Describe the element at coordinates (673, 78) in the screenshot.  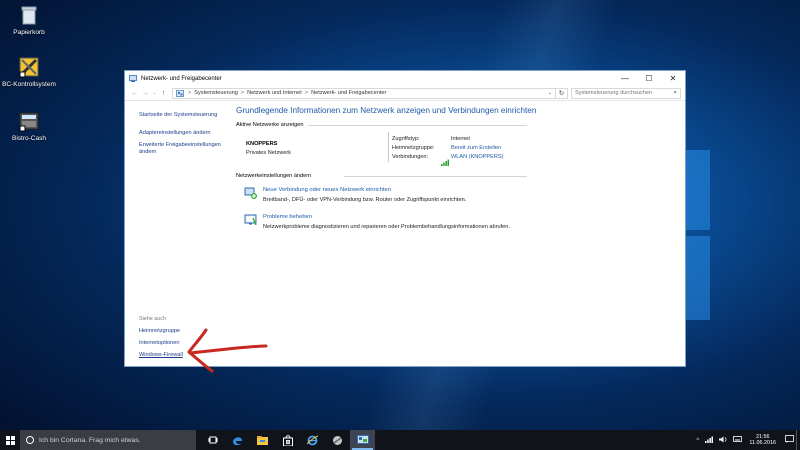
I see `close-button: ✕` at that location.